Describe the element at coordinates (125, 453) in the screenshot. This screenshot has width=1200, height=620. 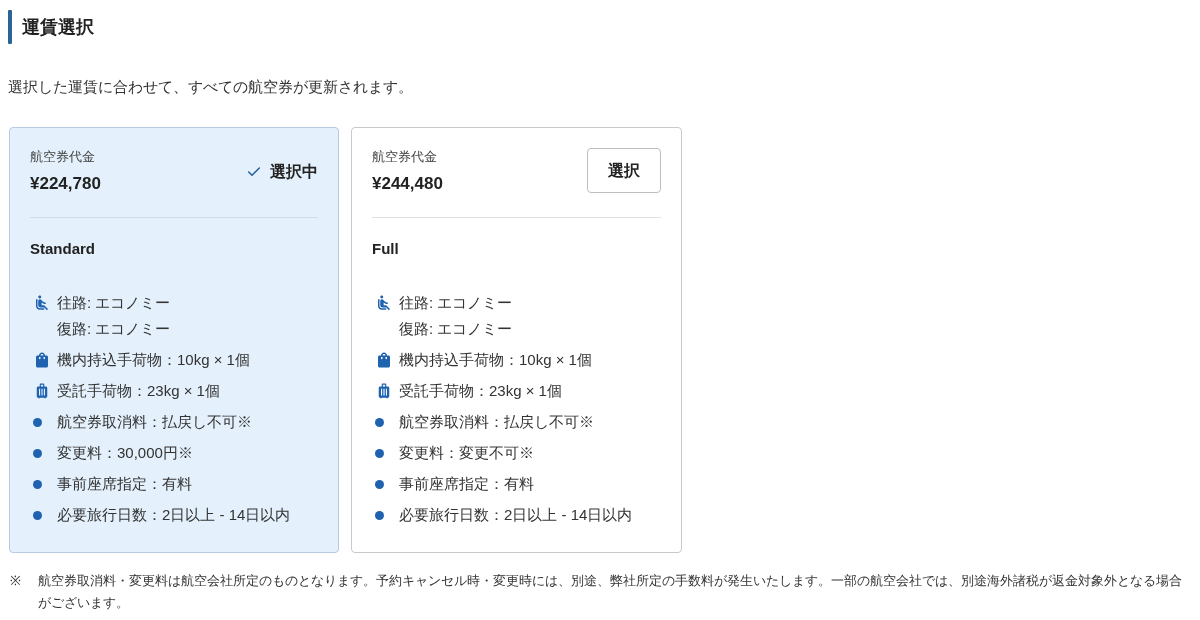
I see `feature-text: 変更料：30,000円※` at that location.